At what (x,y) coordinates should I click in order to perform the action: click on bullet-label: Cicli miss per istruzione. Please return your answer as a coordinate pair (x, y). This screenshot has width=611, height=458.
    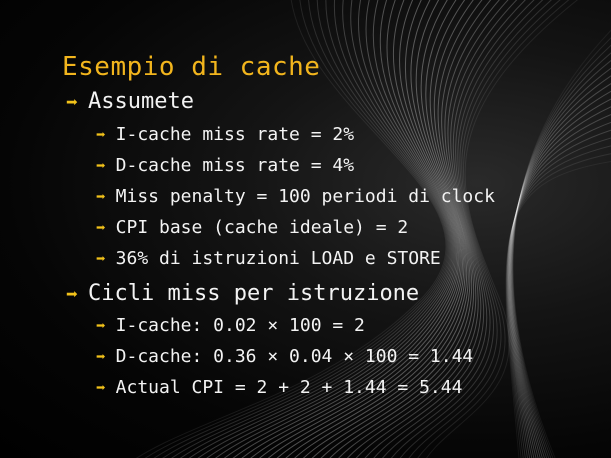
    Looking at the image, I should click on (254, 293).